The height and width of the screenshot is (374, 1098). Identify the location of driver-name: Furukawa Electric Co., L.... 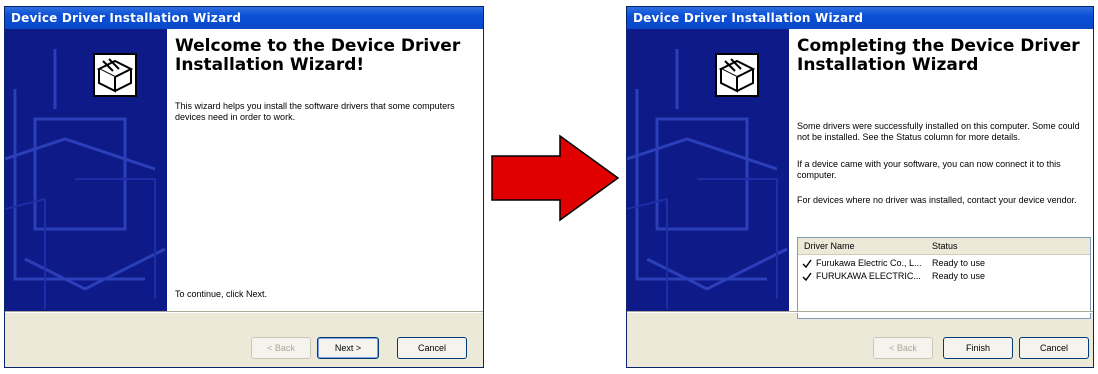
(869, 263).